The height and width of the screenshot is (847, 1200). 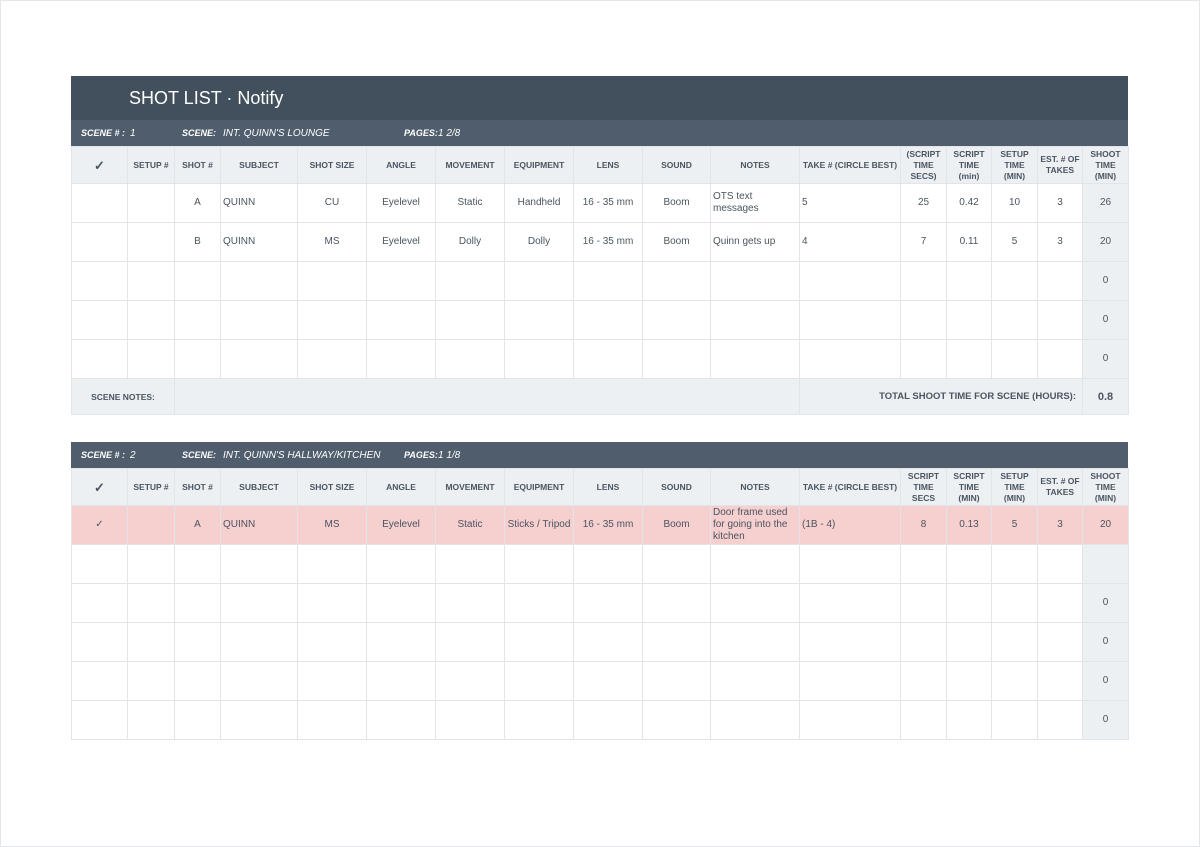 What do you see at coordinates (755, 203) in the screenshot?
I see `notes-cell: OTS text messages` at bounding box center [755, 203].